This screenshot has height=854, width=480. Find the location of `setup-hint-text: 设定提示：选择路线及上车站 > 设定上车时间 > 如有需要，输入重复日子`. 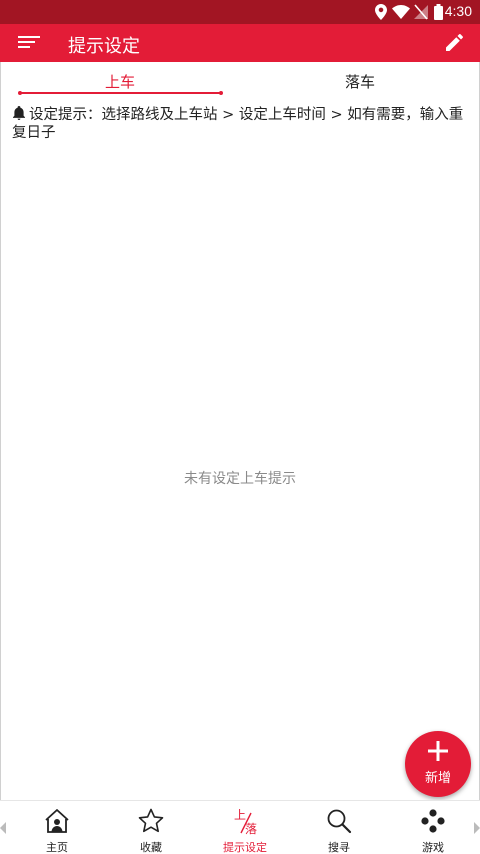

setup-hint-text: 设定提示：选择路线及上车站 > 设定上车时间 > 如有需要，输入重复日子 is located at coordinates (238, 124).